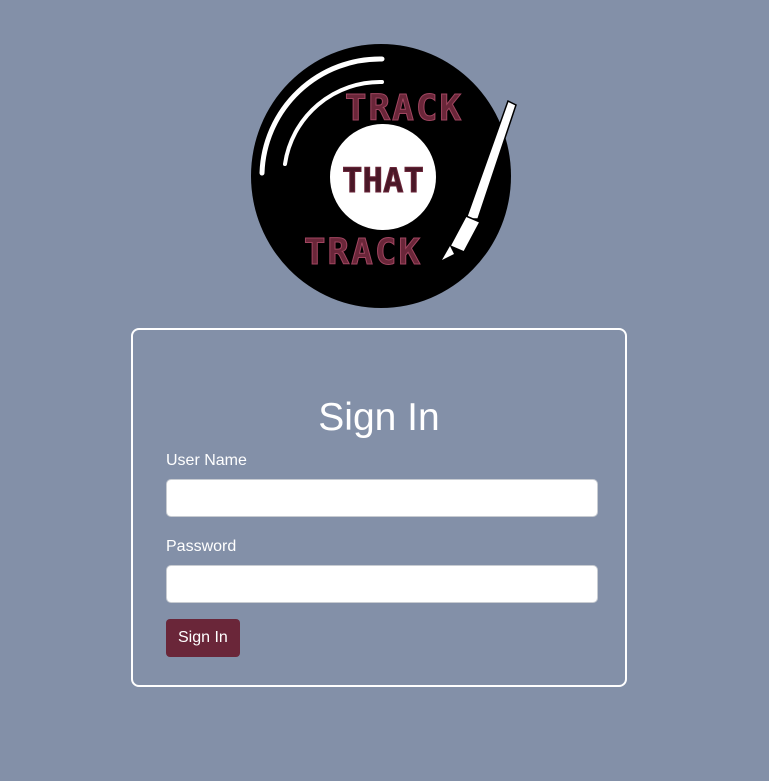 The height and width of the screenshot is (781, 769). What do you see at coordinates (382, 584) in the screenshot?
I see `password-input` at bounding box center [382, 584].